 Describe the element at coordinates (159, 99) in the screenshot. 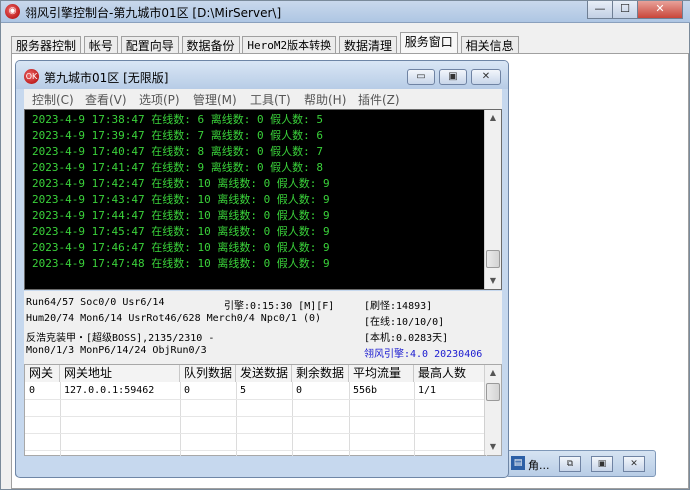

I see `menu-options: 选项(P)` at that location.